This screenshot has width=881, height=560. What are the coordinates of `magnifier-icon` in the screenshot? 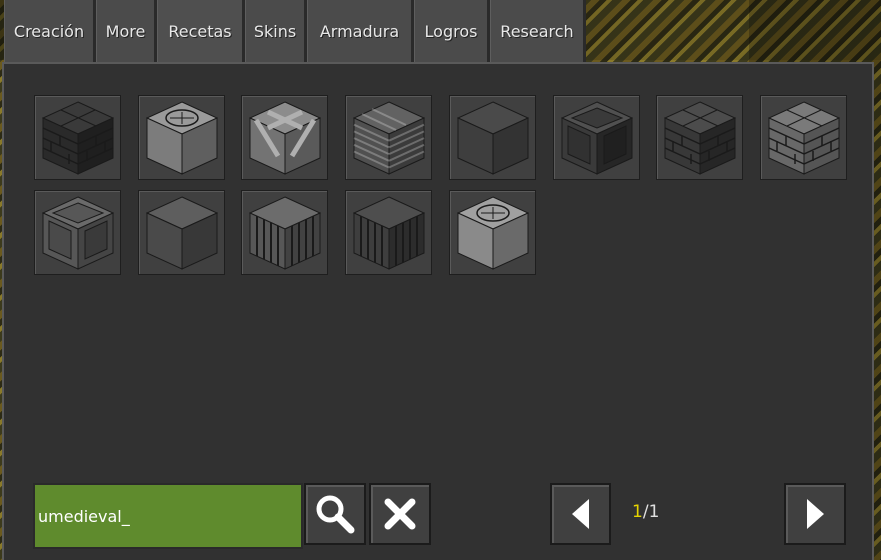 It's located at (335, 514).